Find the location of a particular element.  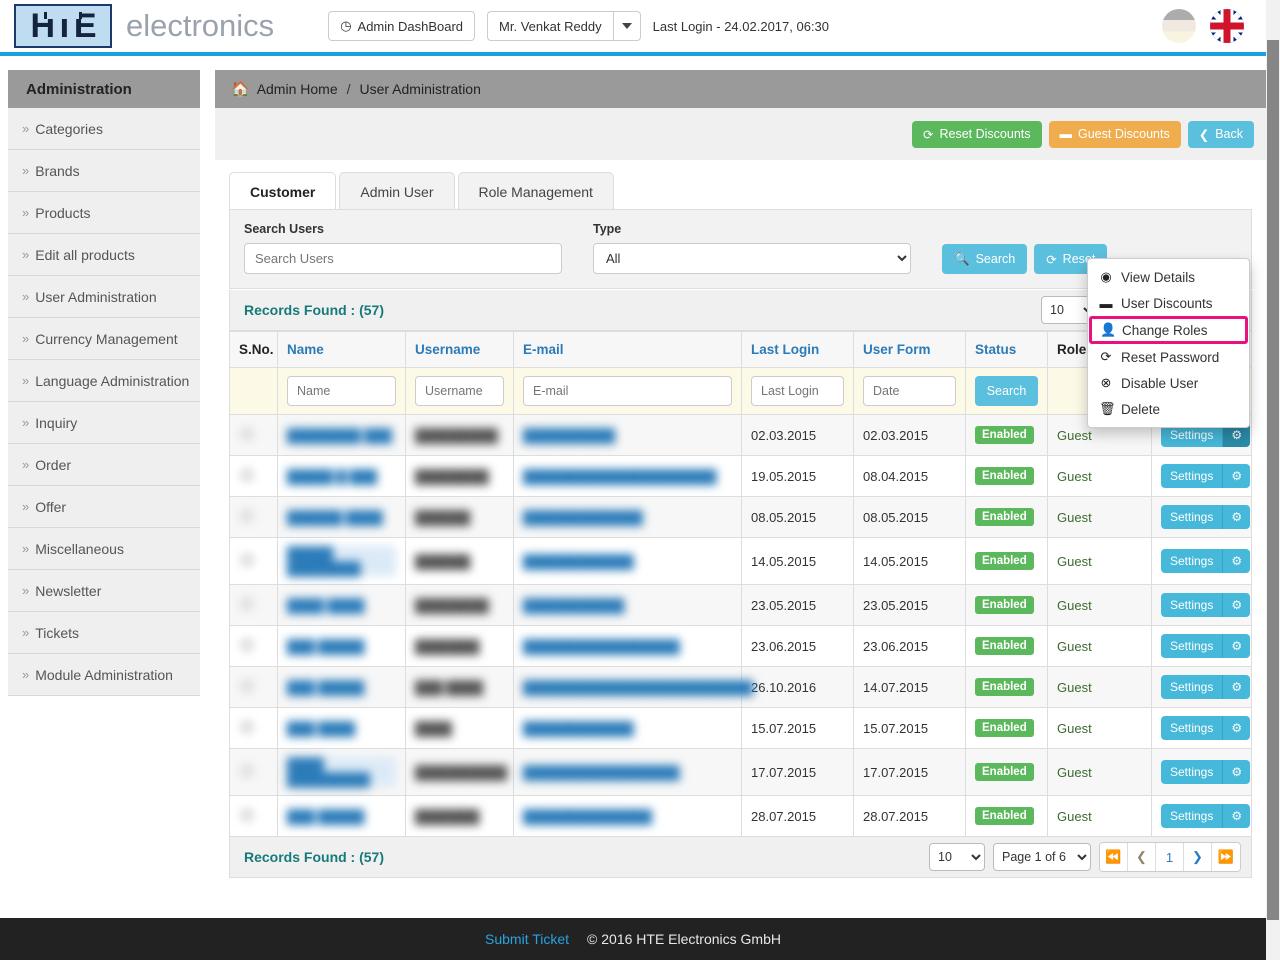

breadcrumb-home: Admin Home is located at coordinates (297, 89).